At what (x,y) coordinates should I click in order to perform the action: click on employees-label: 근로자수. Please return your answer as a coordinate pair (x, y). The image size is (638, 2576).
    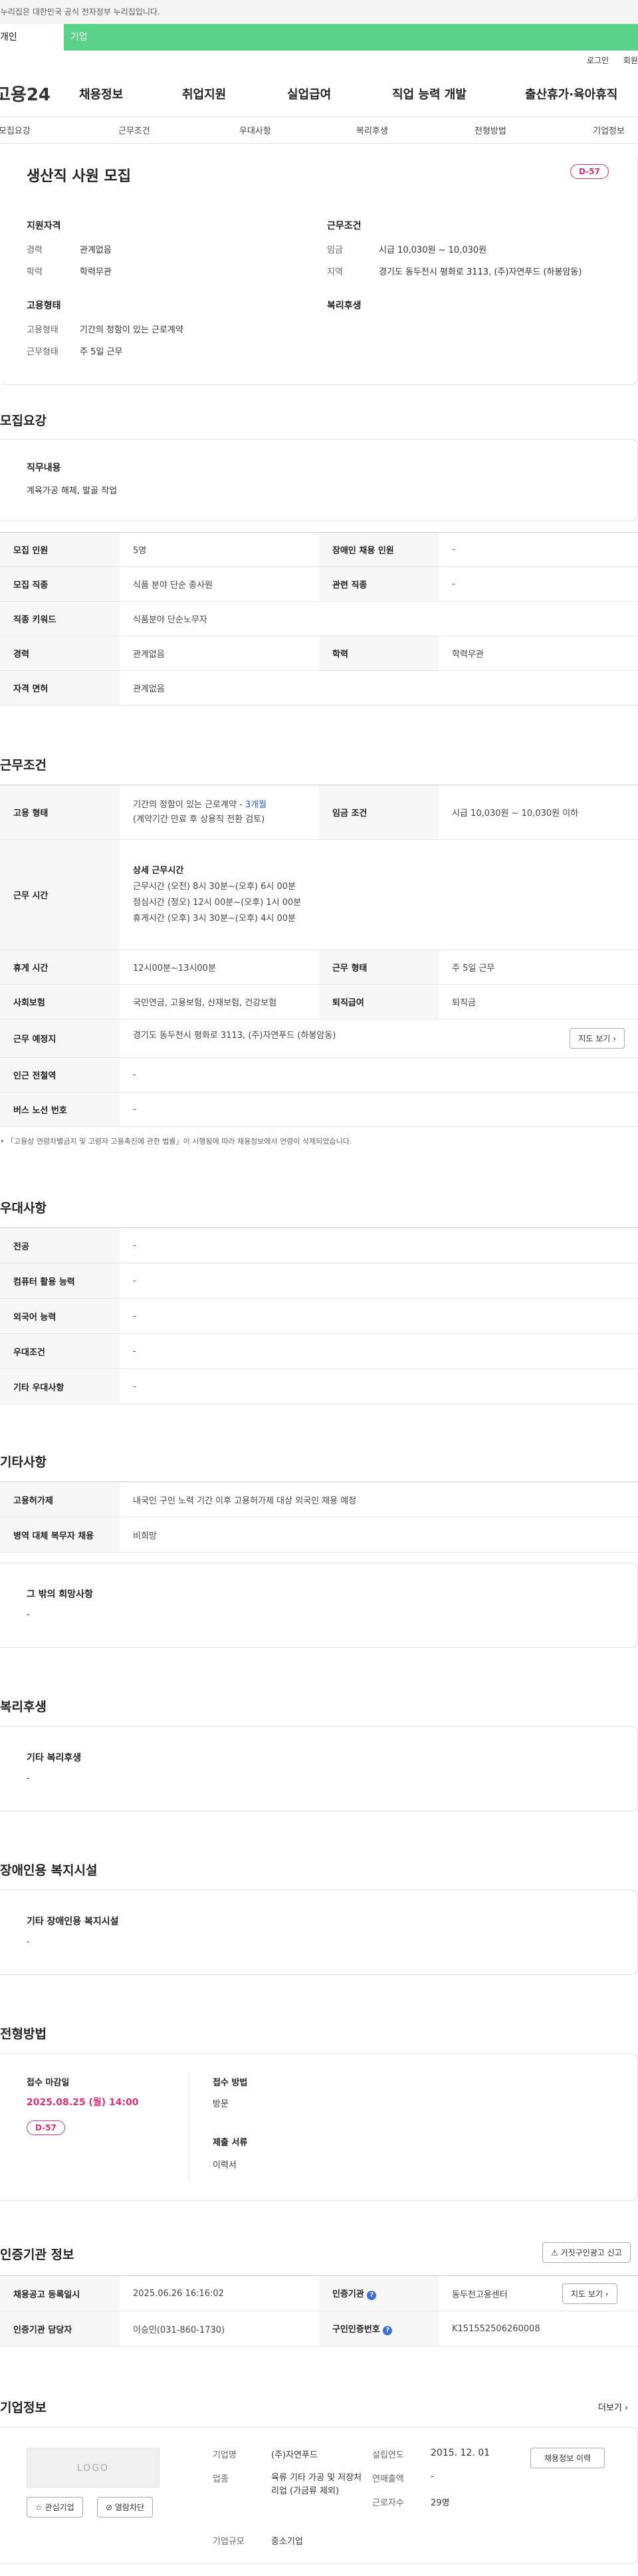
    Looking at the image, I should click on (388, 2503).